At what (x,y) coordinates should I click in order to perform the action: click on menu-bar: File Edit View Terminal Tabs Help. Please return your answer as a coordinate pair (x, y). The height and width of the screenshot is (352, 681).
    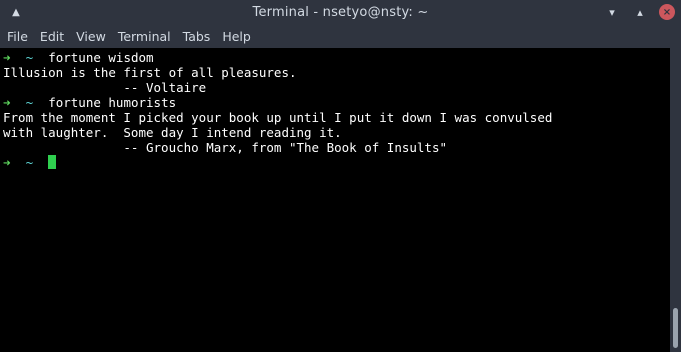
    Looking at the image, I should click on (340, 36).